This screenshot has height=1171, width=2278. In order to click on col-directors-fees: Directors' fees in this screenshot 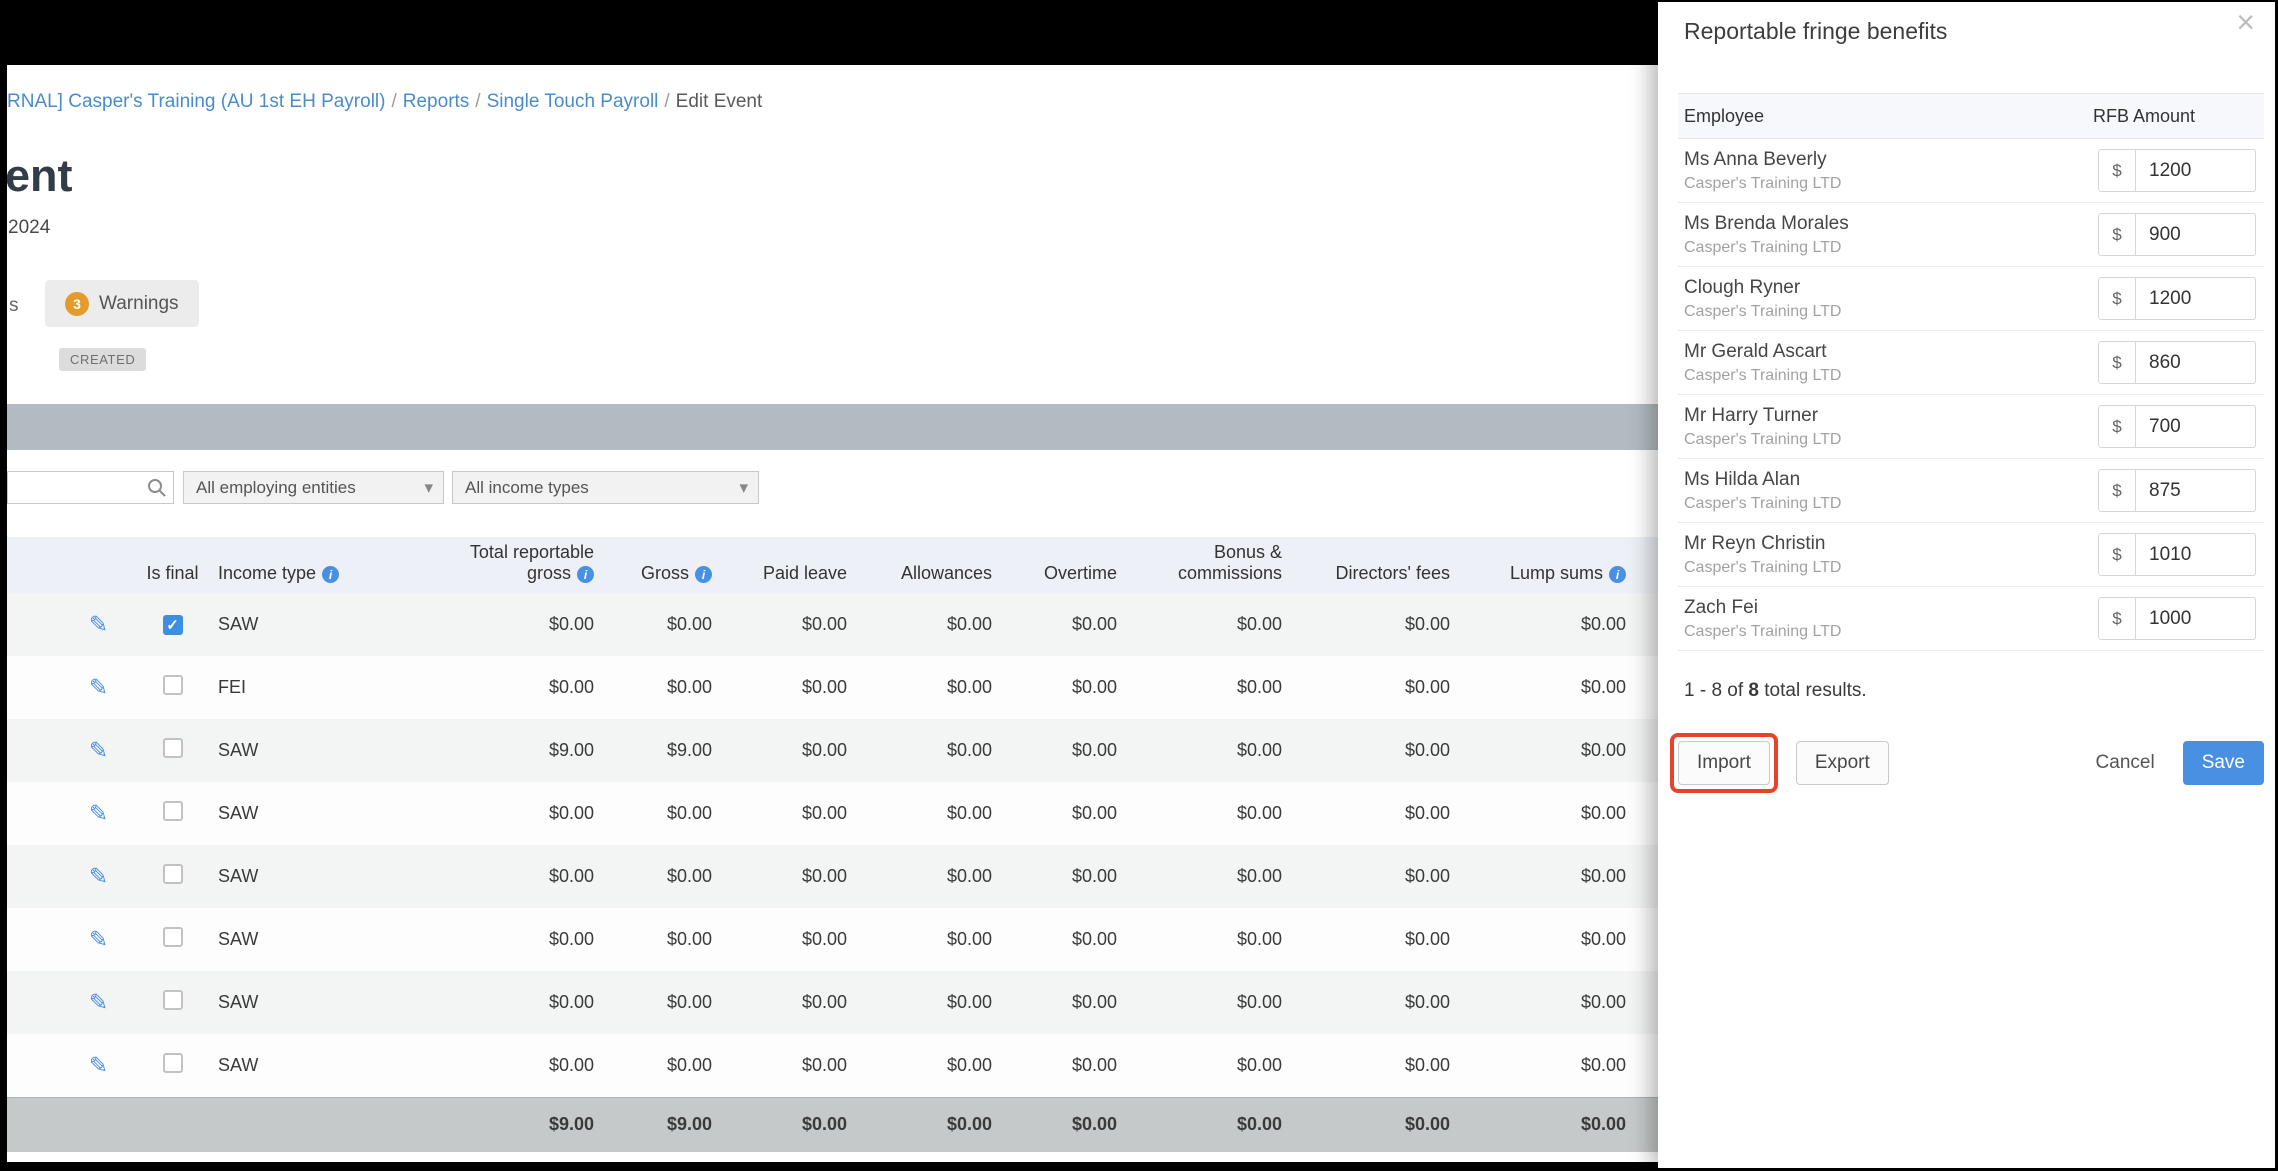, I will do `click(1372, 565)`.